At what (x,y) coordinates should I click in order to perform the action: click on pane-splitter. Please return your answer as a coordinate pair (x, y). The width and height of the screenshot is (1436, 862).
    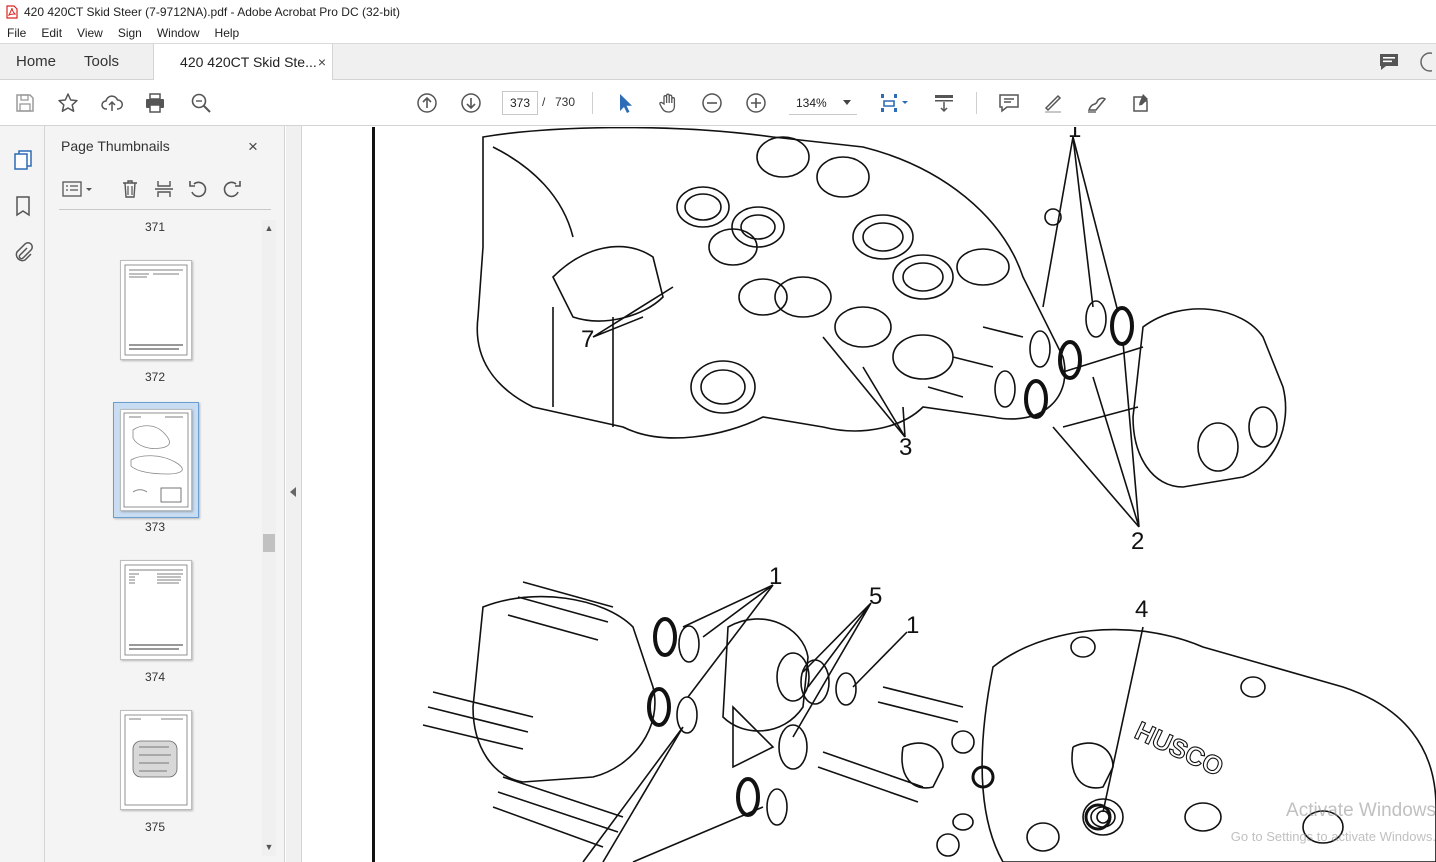
    Looking at the image, I should click on (294, 494).